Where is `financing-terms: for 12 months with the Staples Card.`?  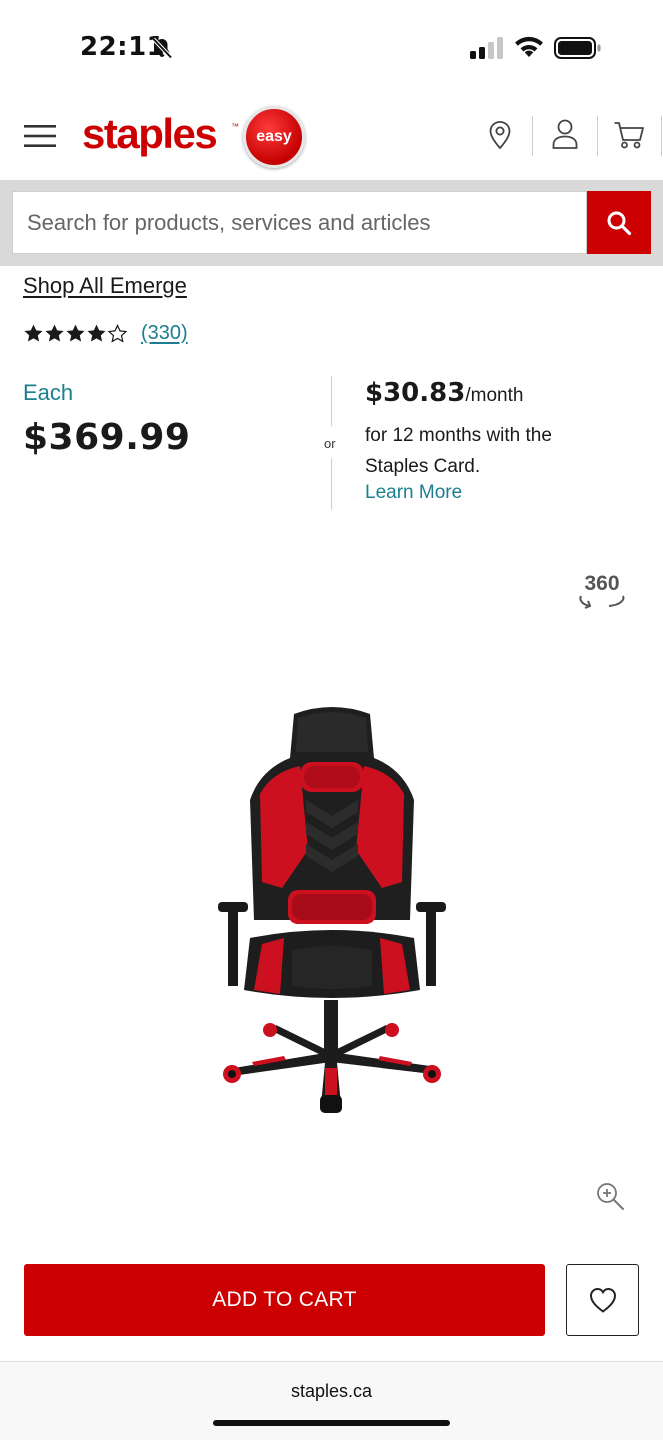
financing-terms: for 12 months with the Staples Card. is located at coordinates (458, 451).